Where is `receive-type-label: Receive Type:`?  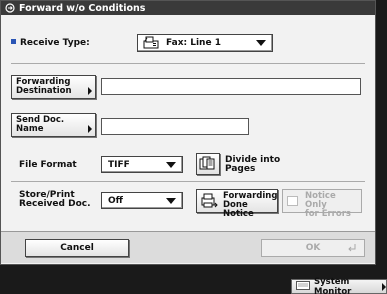
receive-type-label: Receive Type: is located at coordinates (50, 43).